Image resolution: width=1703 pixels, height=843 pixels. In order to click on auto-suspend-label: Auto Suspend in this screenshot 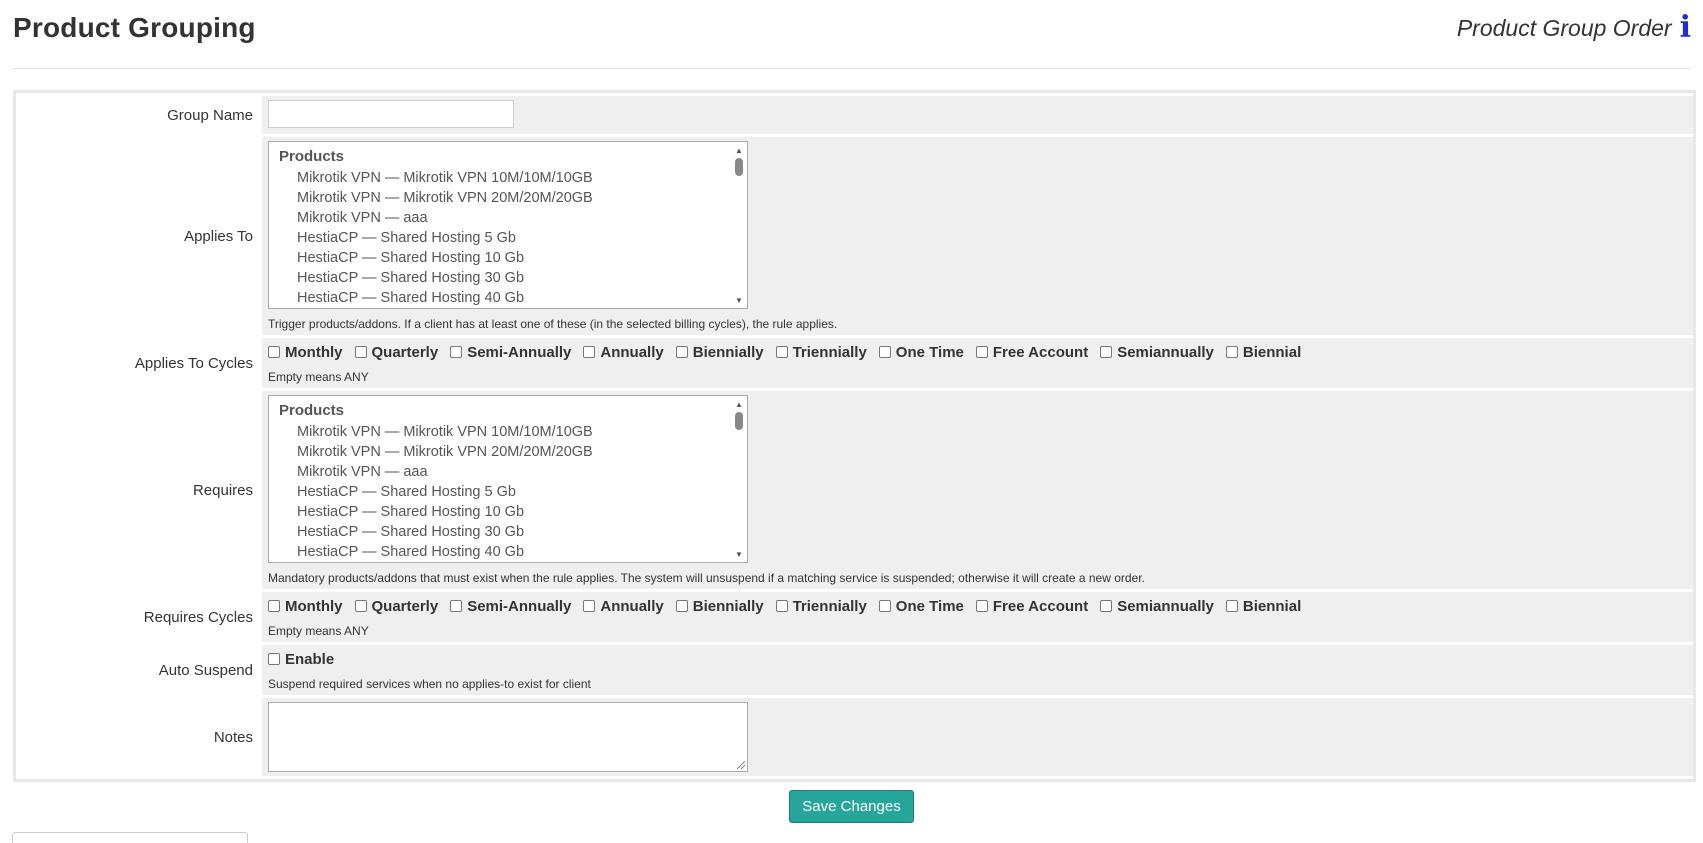, I will do `click(139, 670)`.